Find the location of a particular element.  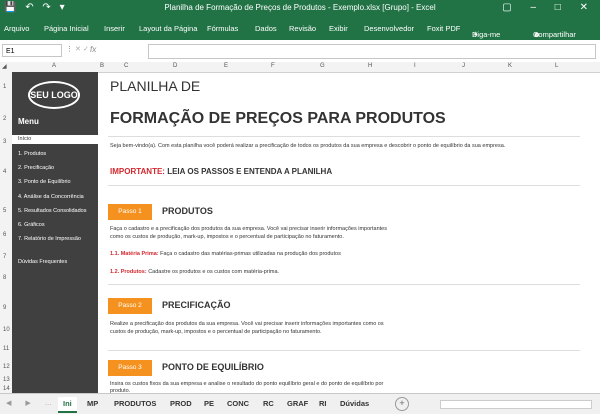

menu-item-inicio: Início is located at coordinates (24, 139).